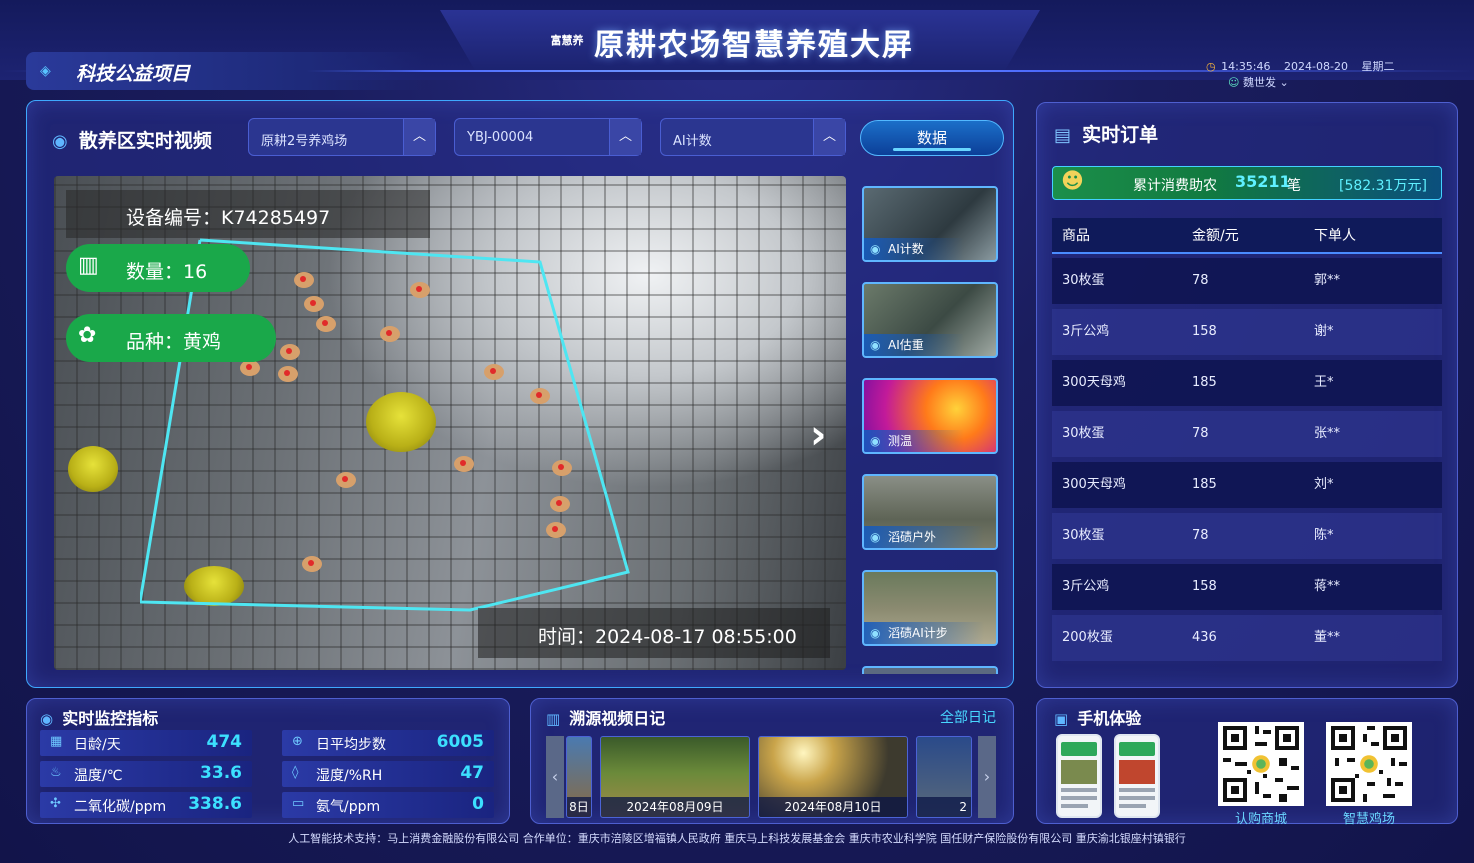  Describe the element at coordinates (349, 776) in the screenshot. I see `metric-label: 湿度/%RH` at that location.